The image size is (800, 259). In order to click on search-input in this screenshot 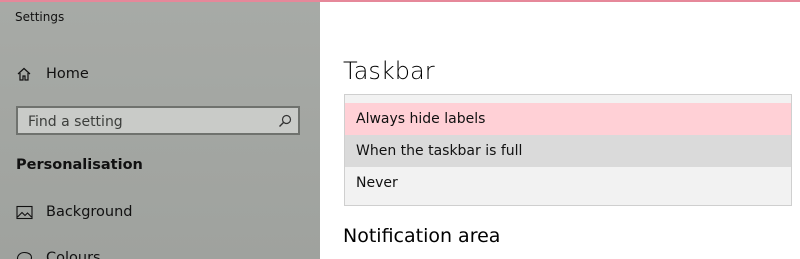, I will do `click(148, 121)`.